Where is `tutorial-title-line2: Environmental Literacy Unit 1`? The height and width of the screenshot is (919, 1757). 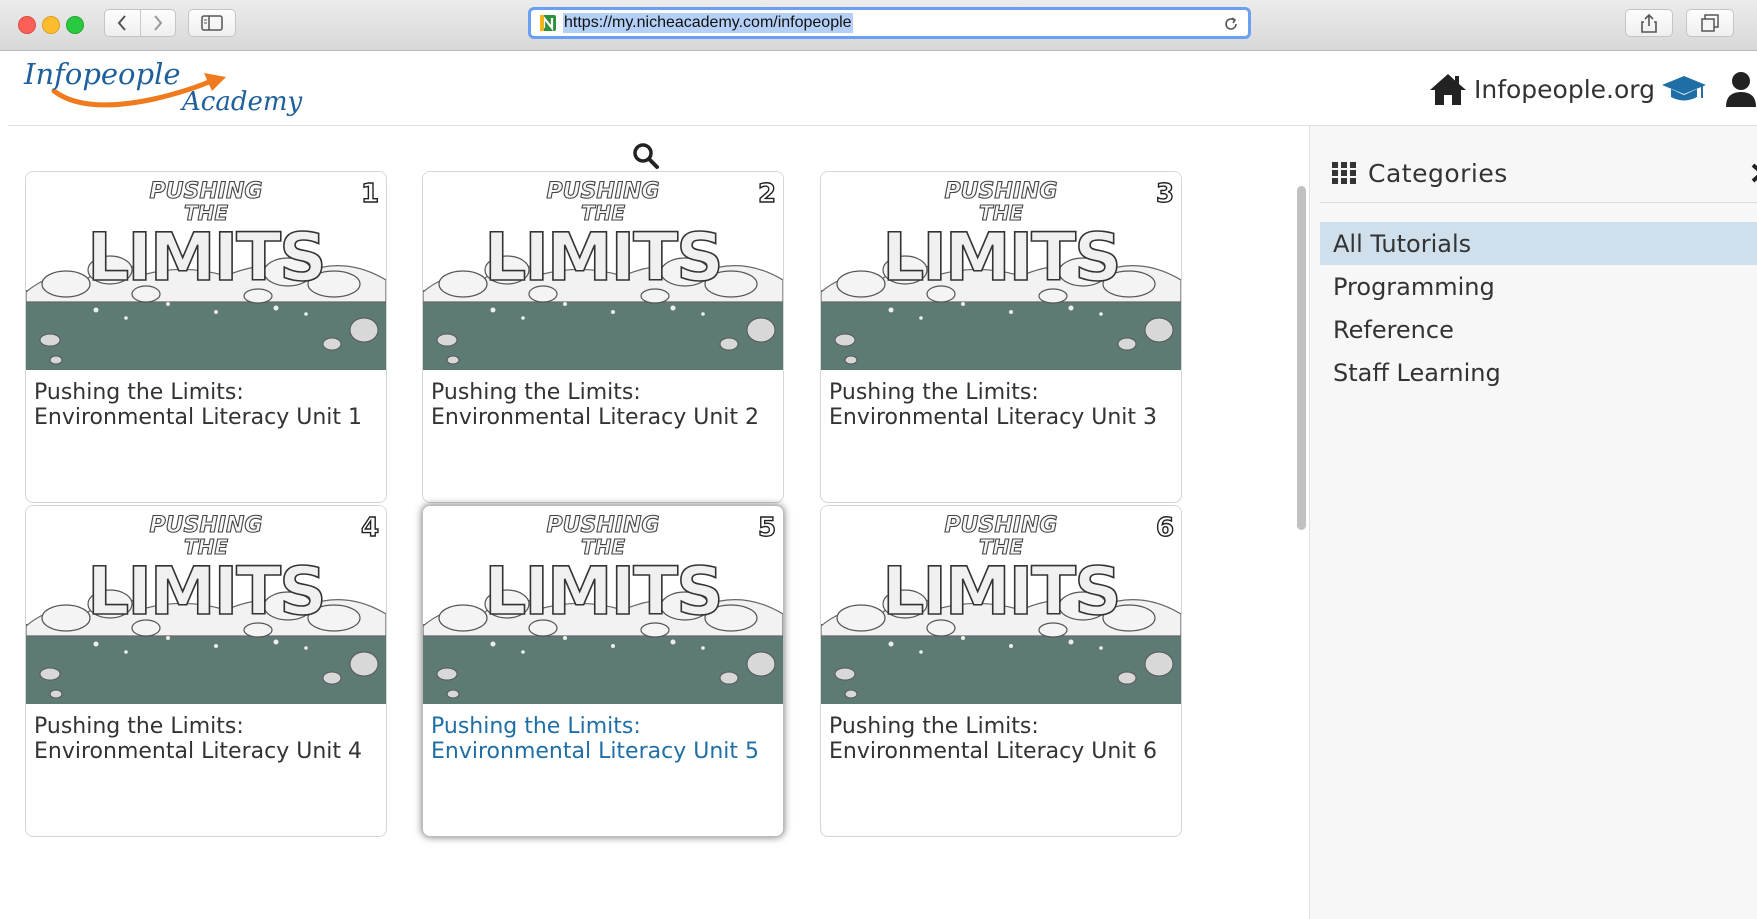
tutorial-title-line2: Environmental Literacy Unit 1 is located at coordinates (198, 417).